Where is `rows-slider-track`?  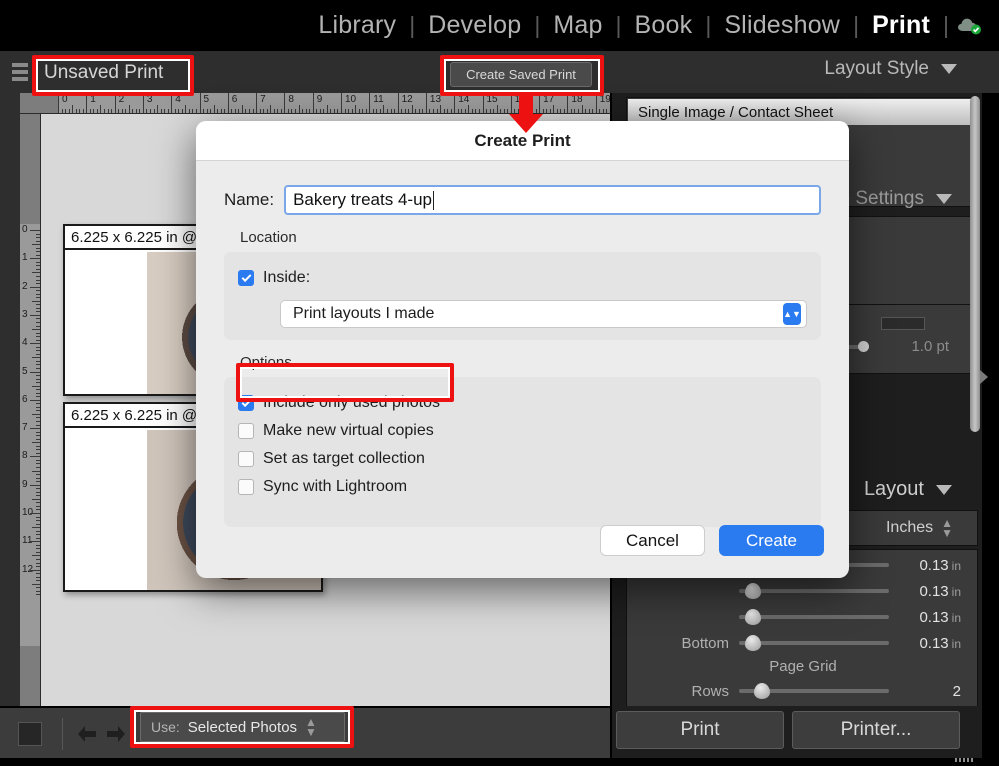 rows-slider-track is located at coordinates (814, 691).